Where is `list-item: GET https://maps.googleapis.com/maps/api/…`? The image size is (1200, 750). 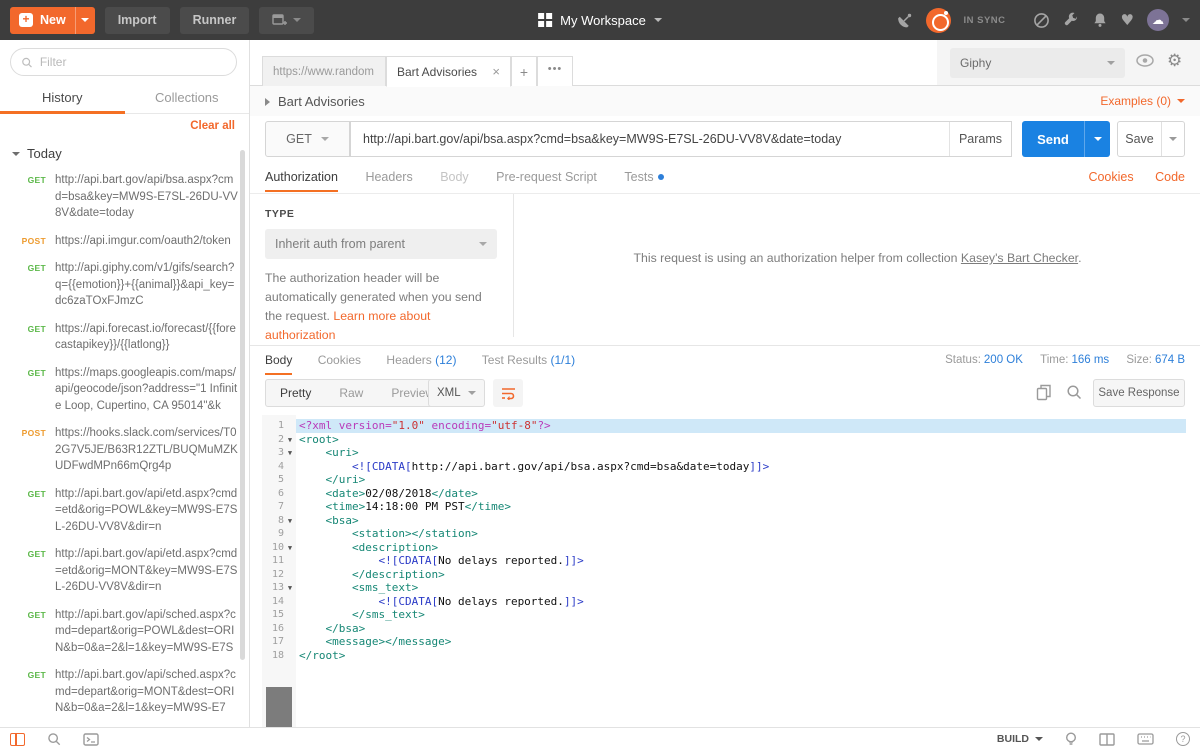 list-item: GET https://maps.googleapis.com/maps/api/… is located at coordinates (119, 390).